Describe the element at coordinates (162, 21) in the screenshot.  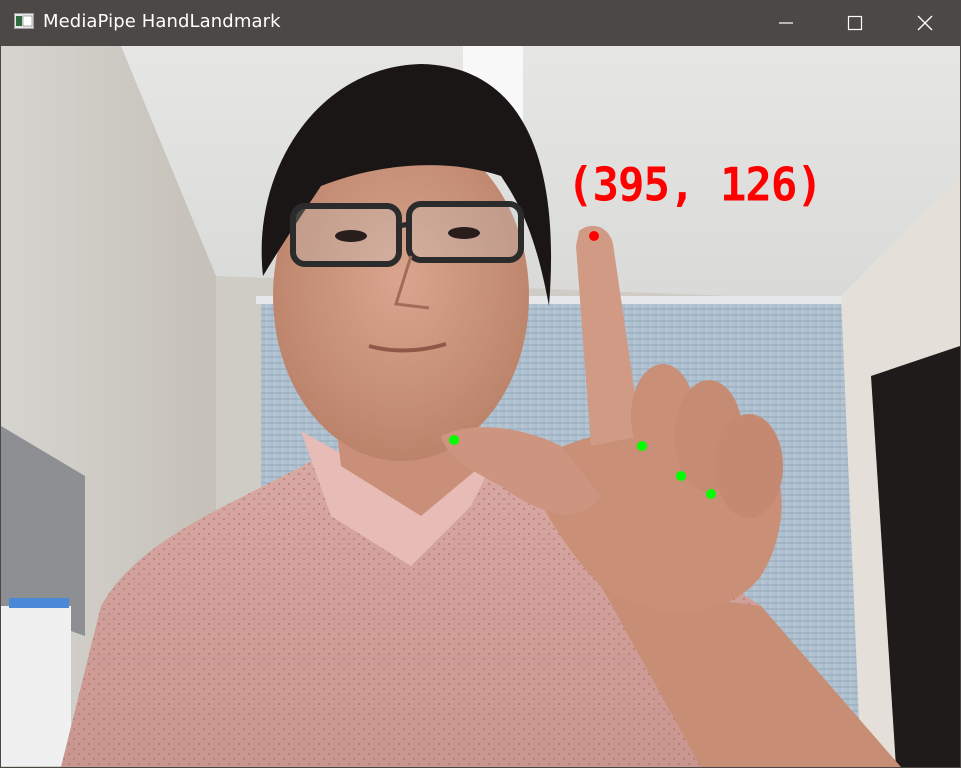
I see `window-title: MediaPipe HandLandmark` at that location.